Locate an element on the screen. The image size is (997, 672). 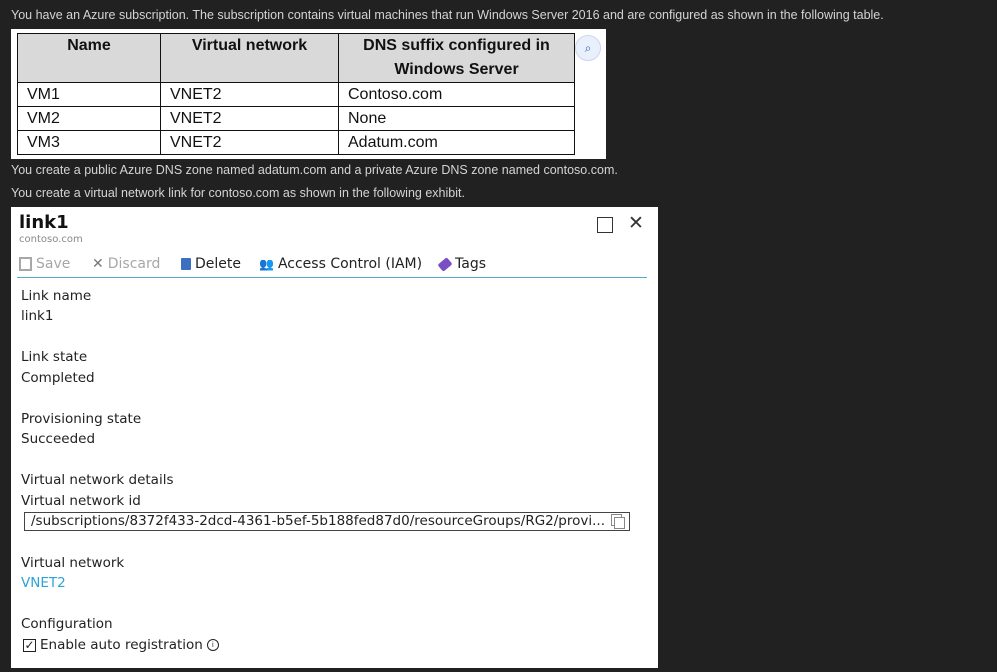
auto-registration-row: ✓ Enable auto registration i is located at coordinates (121, 645).